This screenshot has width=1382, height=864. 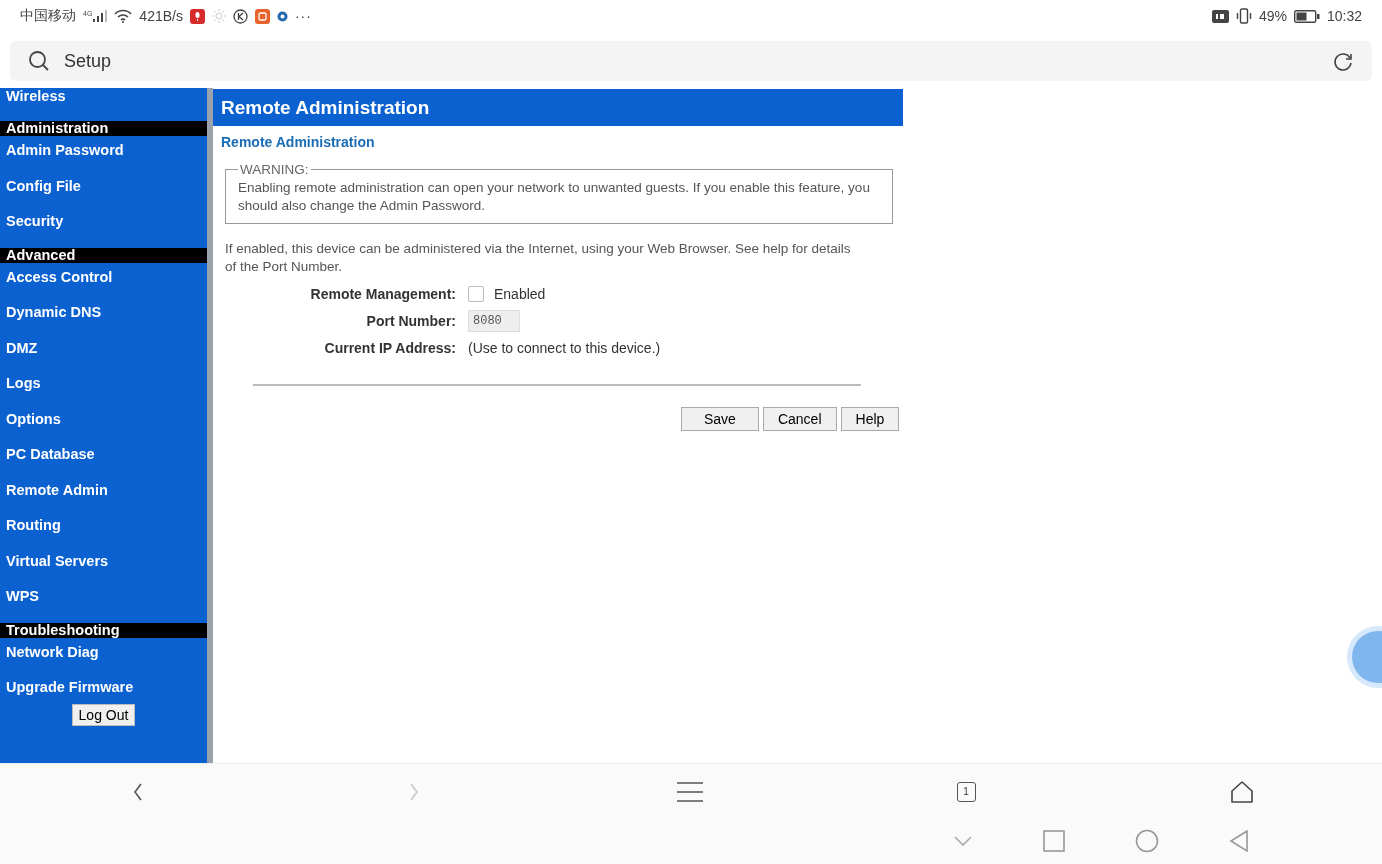 I want to click on sun-icon, so click(x=218, y=16).